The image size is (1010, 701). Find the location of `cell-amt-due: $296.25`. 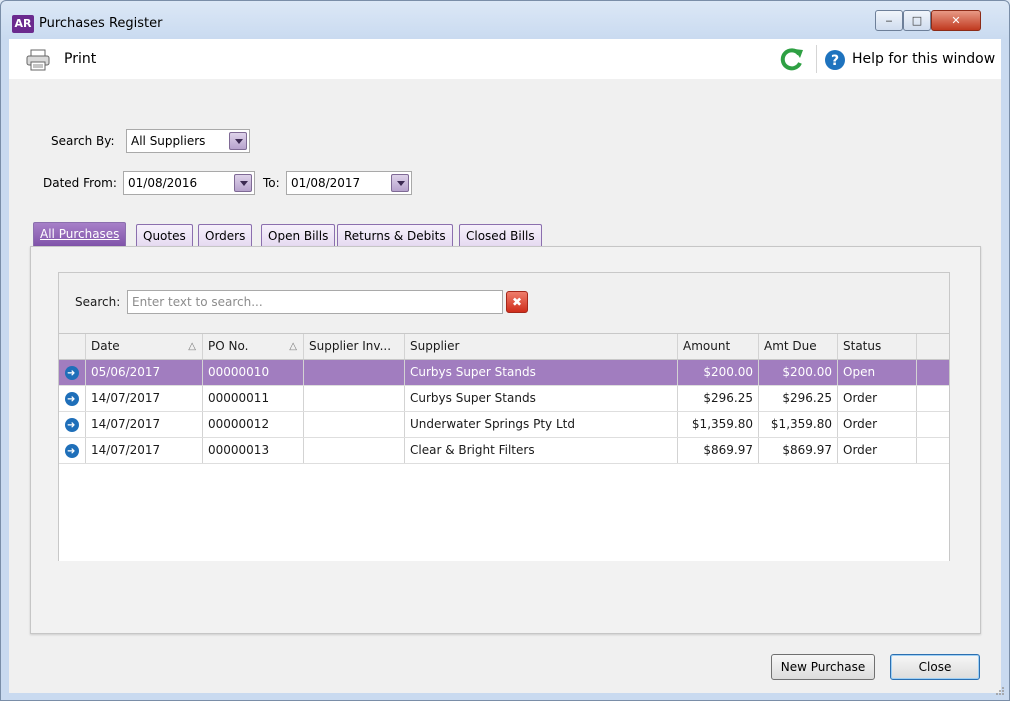

cell-amt-due: $296.25 is located at coordinates (798, 398).